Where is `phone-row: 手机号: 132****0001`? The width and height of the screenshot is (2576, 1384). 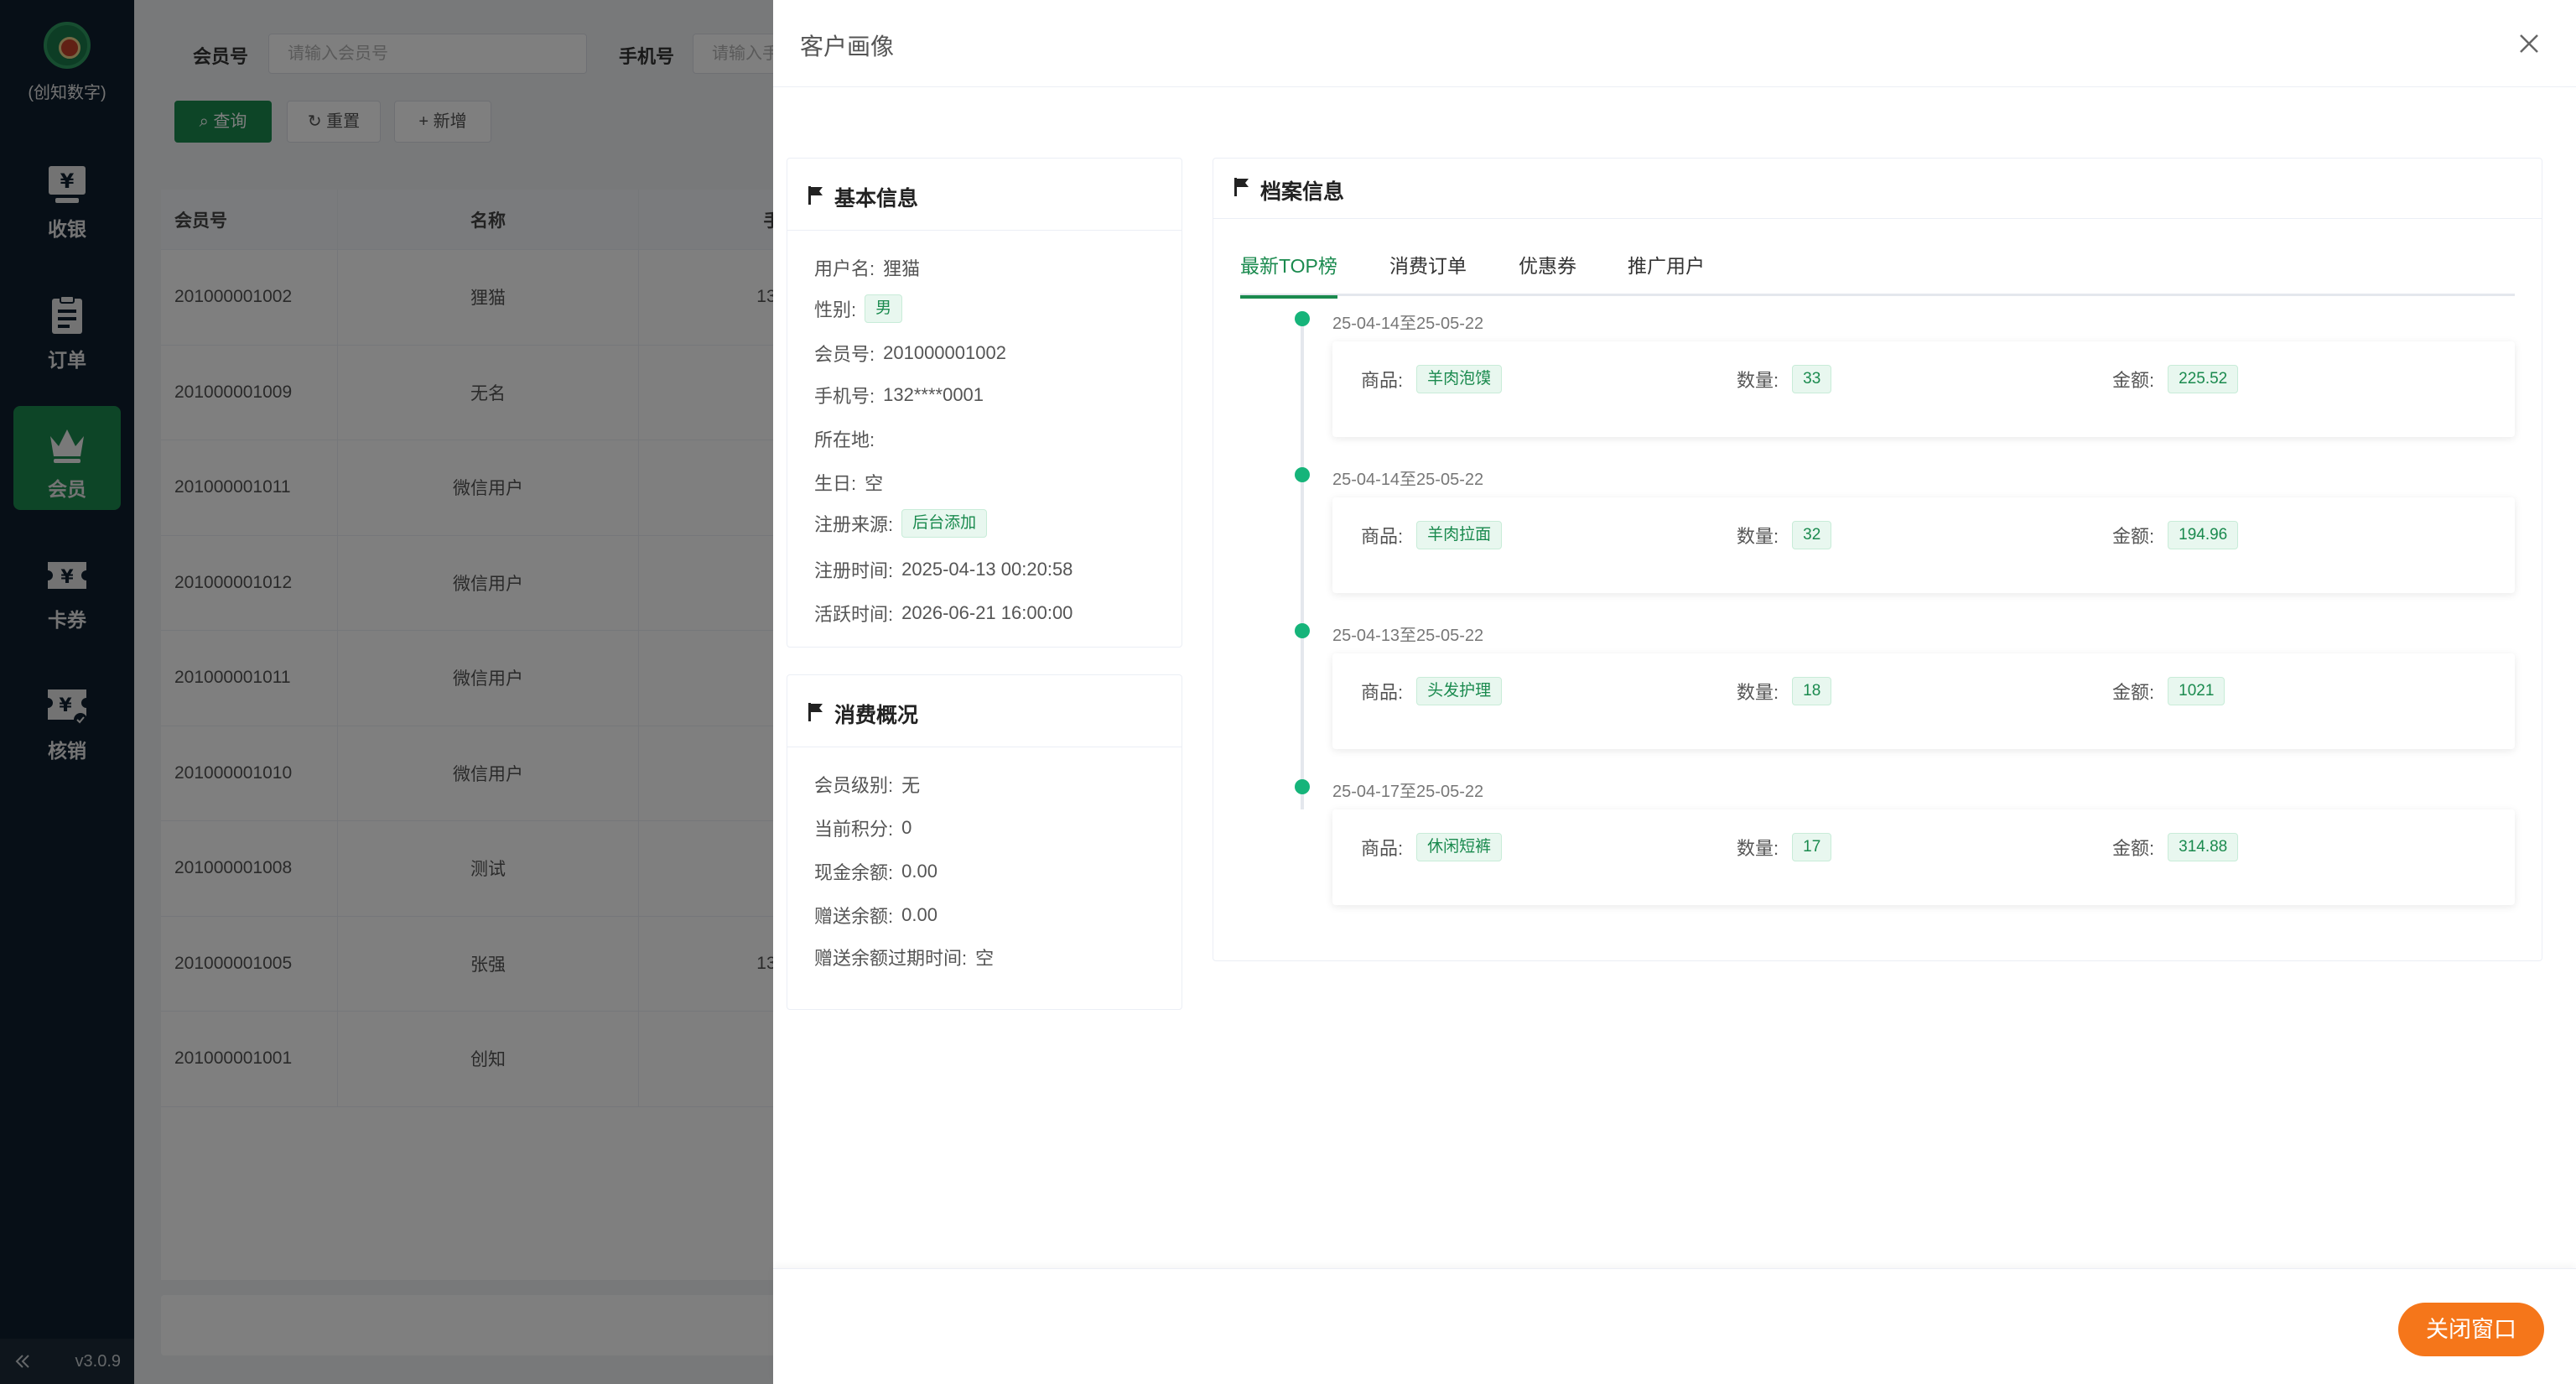 phone-row: 手机号: 132****0001 is located at coordinates (899, 395).